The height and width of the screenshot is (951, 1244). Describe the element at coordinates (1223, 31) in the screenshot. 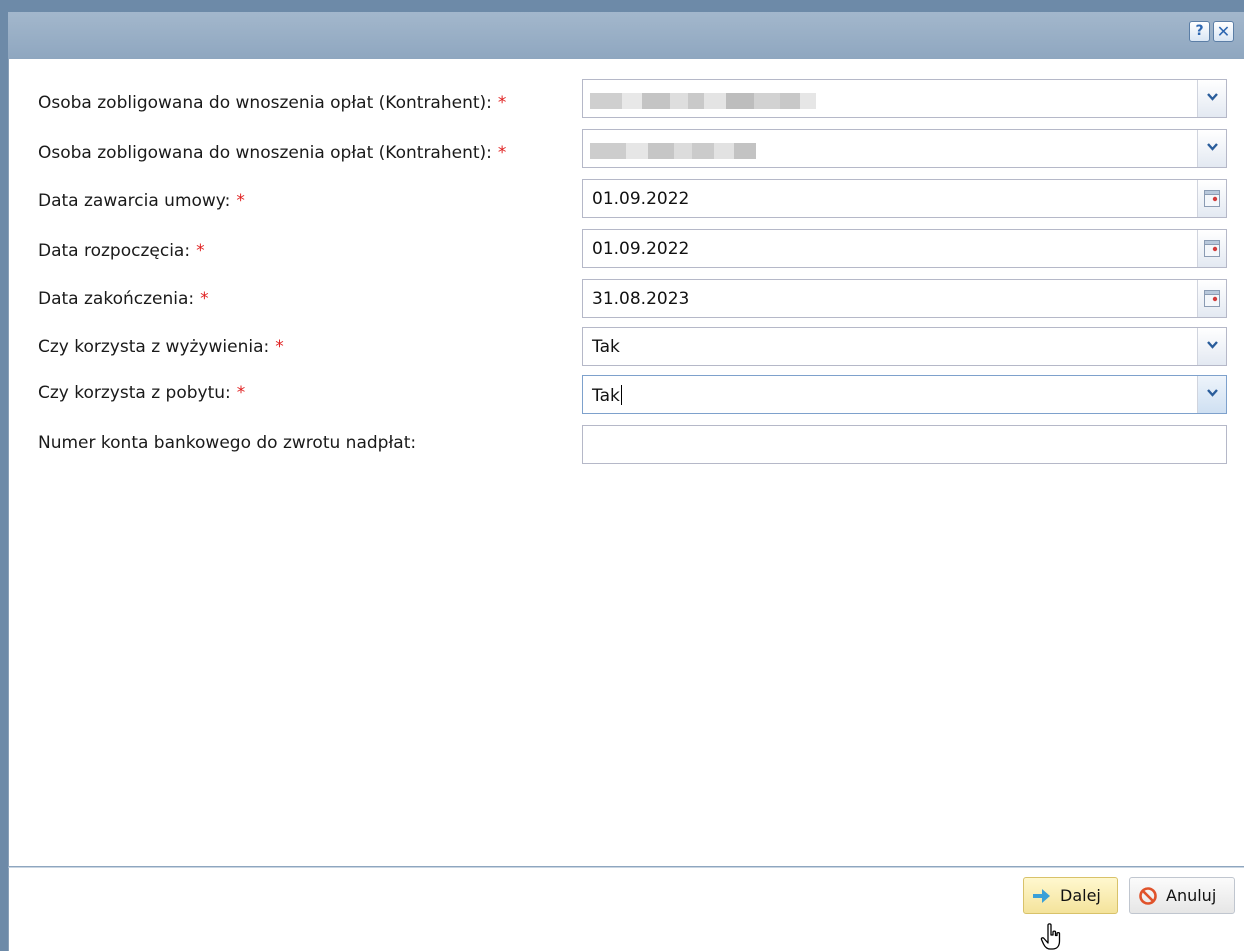

I see `close-icon: ✕` at that location.